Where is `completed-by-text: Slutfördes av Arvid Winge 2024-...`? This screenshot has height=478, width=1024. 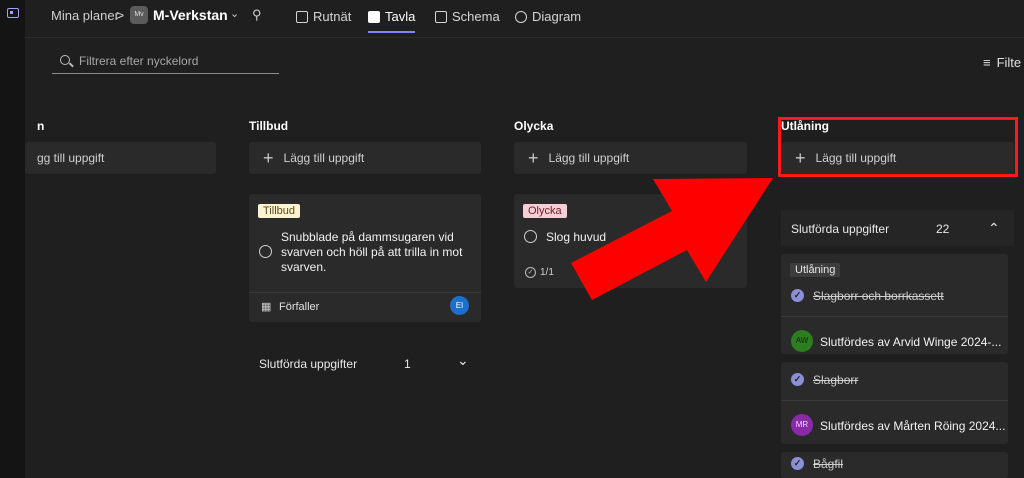 completed-by-text: Slutfördes av Arvid Winge 2024-... is located at coordinates (911, 342).